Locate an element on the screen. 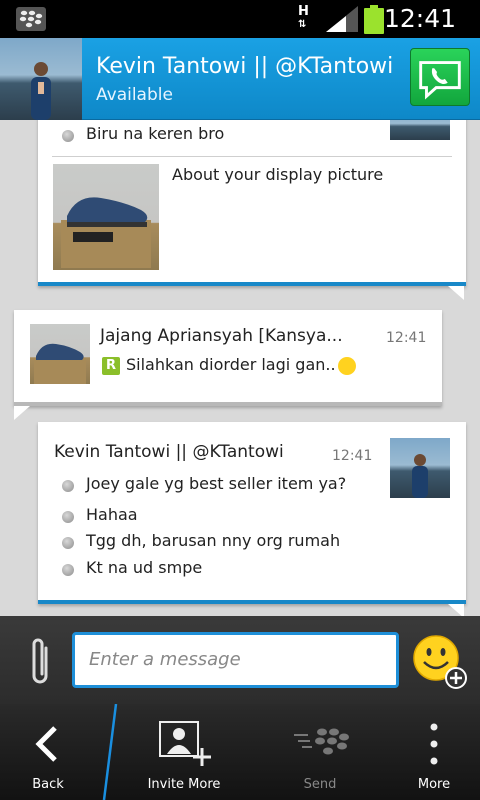 Image resolution: width=480 pixels, height=800 pixels. paperclip-icon is located at coordinates (40, 662).